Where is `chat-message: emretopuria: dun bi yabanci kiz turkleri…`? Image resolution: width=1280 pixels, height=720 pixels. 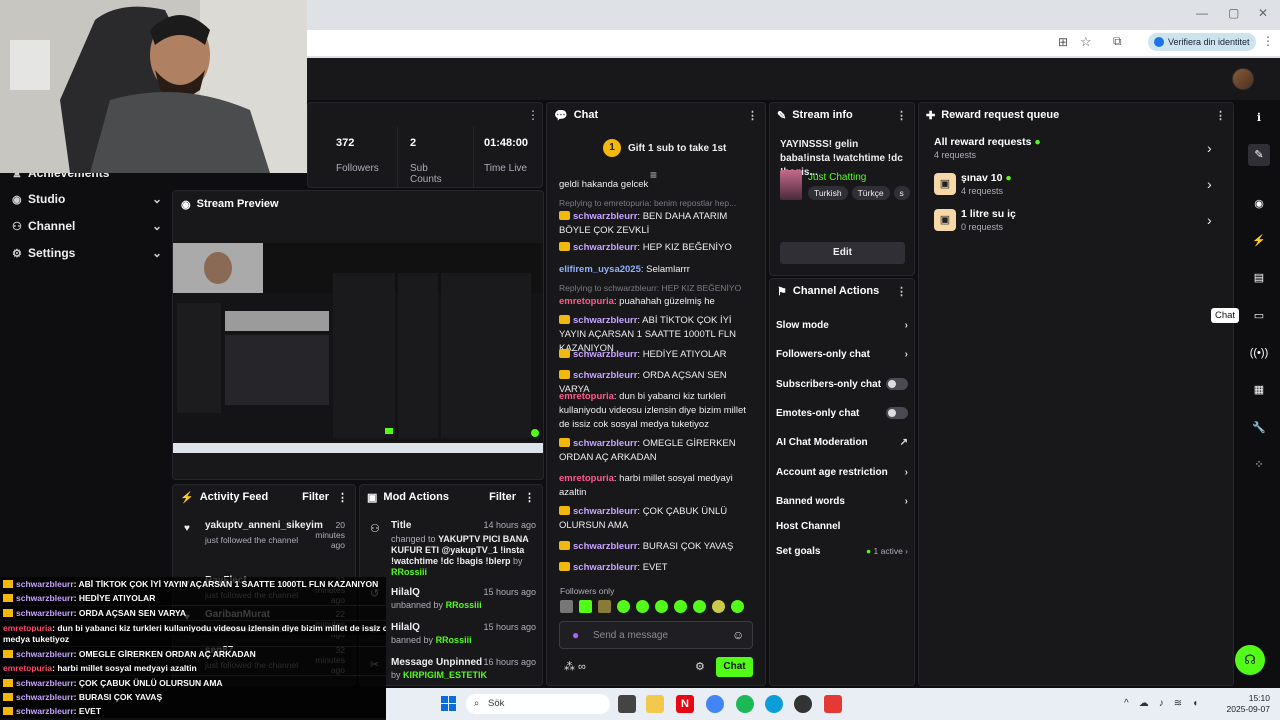 chat-message: emretopuria: dun bi yabanci kiz turkleri… is located at coordinates (657, 411).